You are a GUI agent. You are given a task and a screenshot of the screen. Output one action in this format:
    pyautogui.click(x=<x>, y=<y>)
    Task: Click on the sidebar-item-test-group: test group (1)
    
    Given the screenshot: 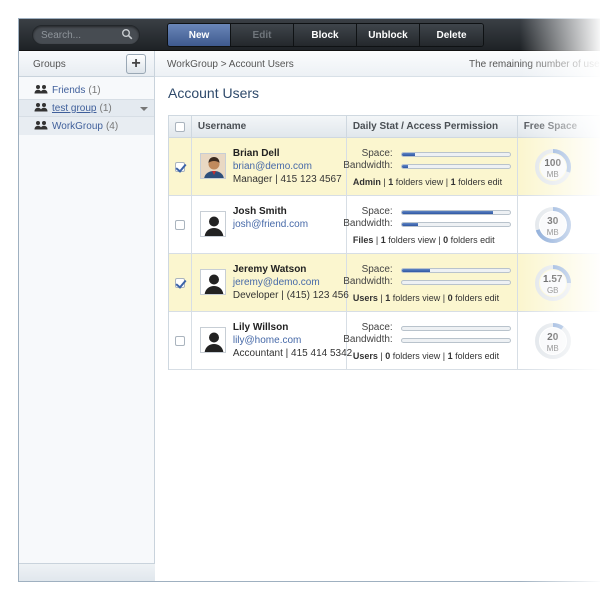 What is the action you would take?
    pyautogui.click(x=86, y=108)
    